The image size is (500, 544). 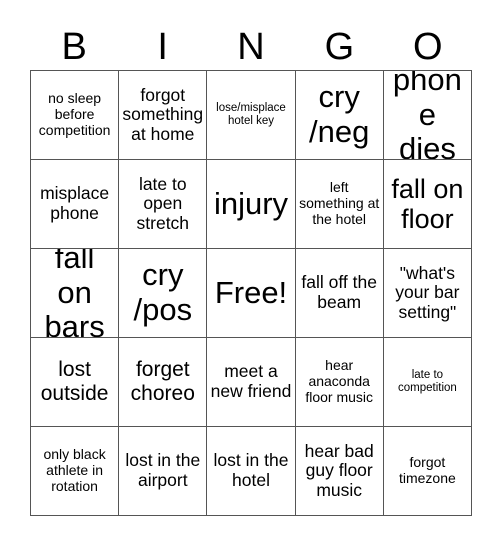 I want to click on bingo-cell-label: forgot something at home, so click(x=163, y=114).